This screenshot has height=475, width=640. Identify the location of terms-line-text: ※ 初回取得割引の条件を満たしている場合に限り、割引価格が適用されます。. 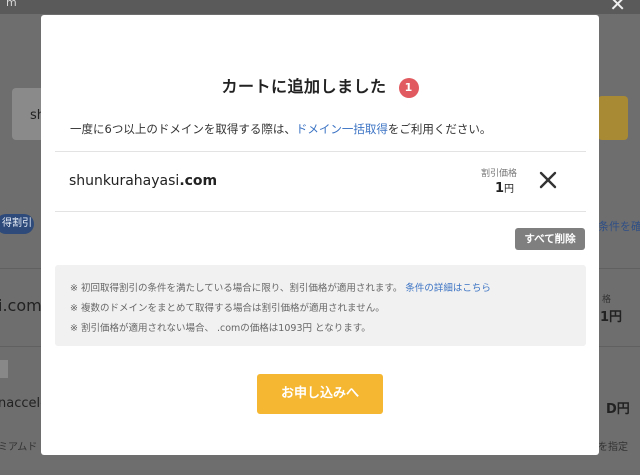
(236, 288).